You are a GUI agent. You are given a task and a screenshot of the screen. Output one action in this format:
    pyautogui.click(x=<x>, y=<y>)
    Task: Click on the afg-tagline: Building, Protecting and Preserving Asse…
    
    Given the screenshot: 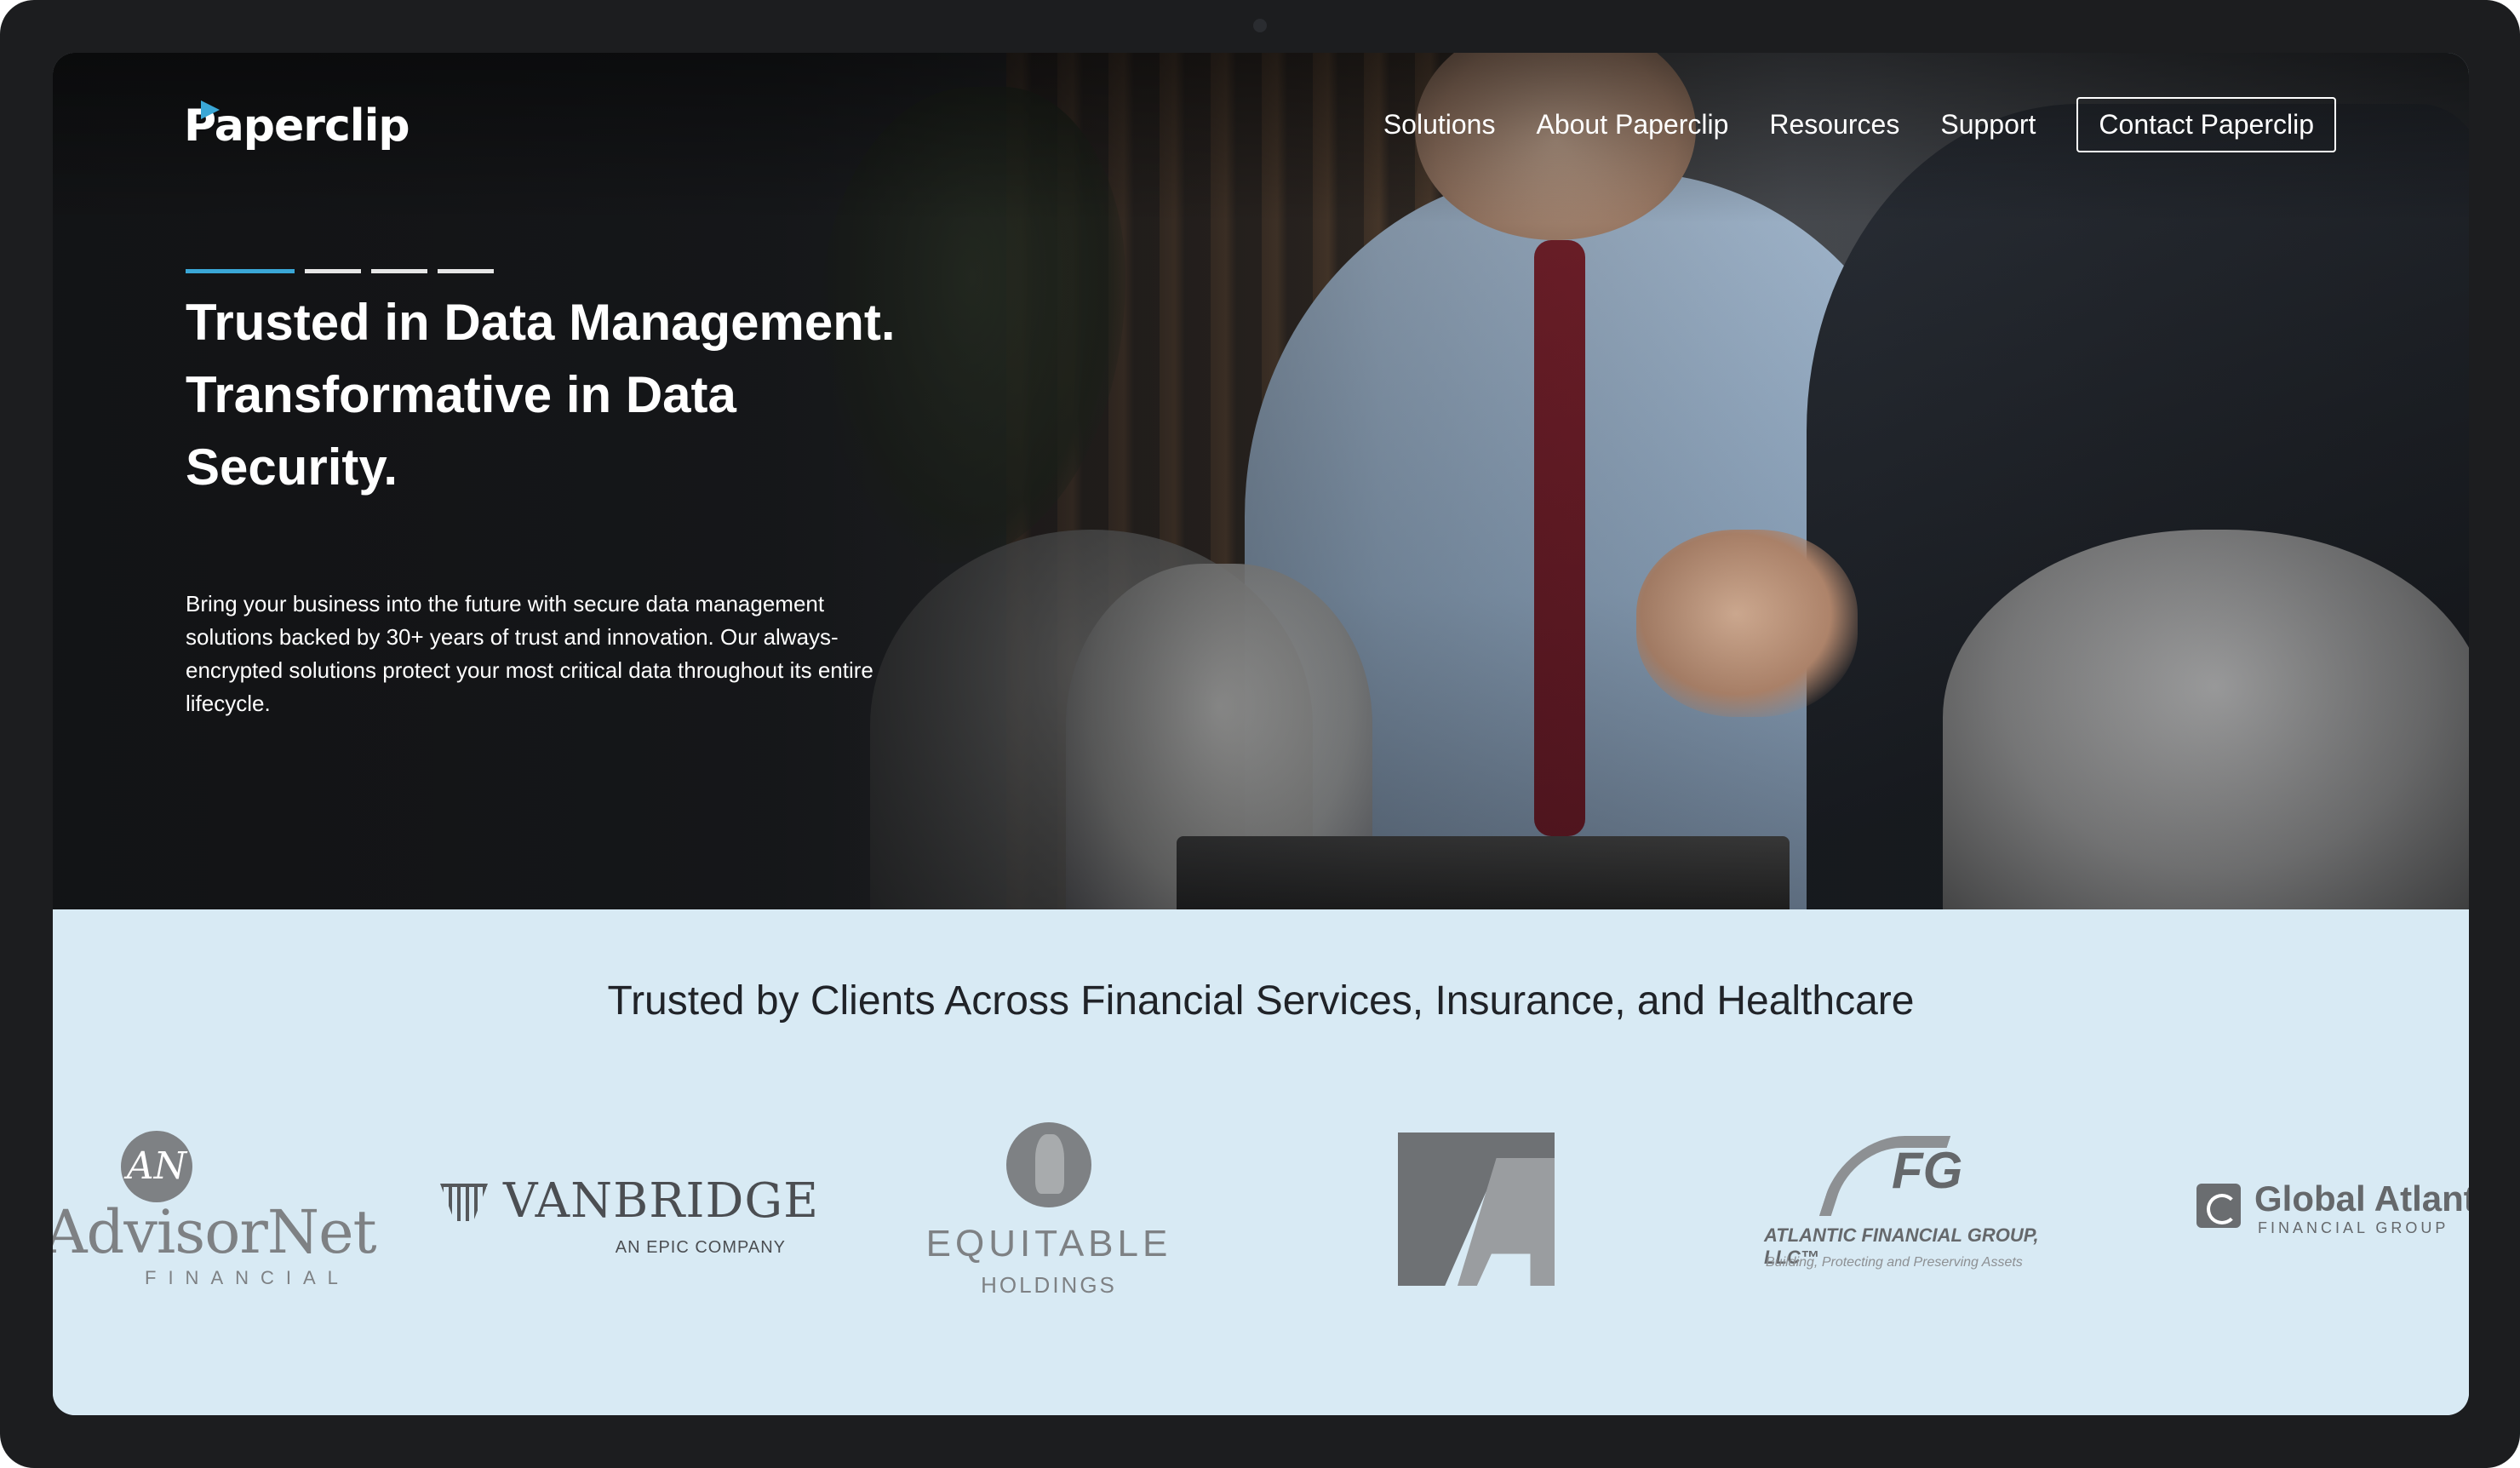 What is the action you would take?
    pyautogui.click(x=1894, y=1262)
    